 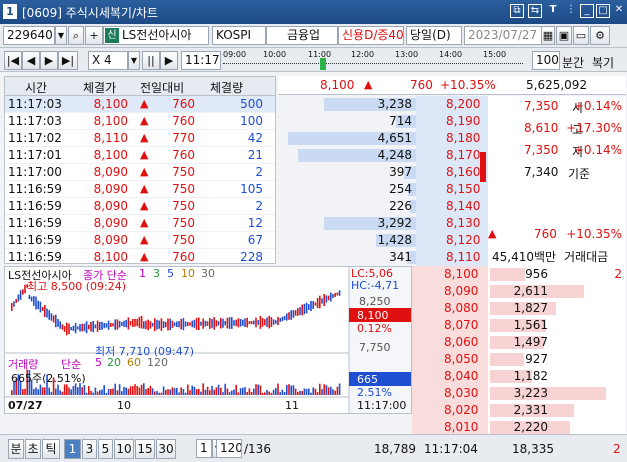 What do you see at coordinates (31, 60) in the screenshot?
I see `prev-icon: ◀` at bounding box center [31, 60].